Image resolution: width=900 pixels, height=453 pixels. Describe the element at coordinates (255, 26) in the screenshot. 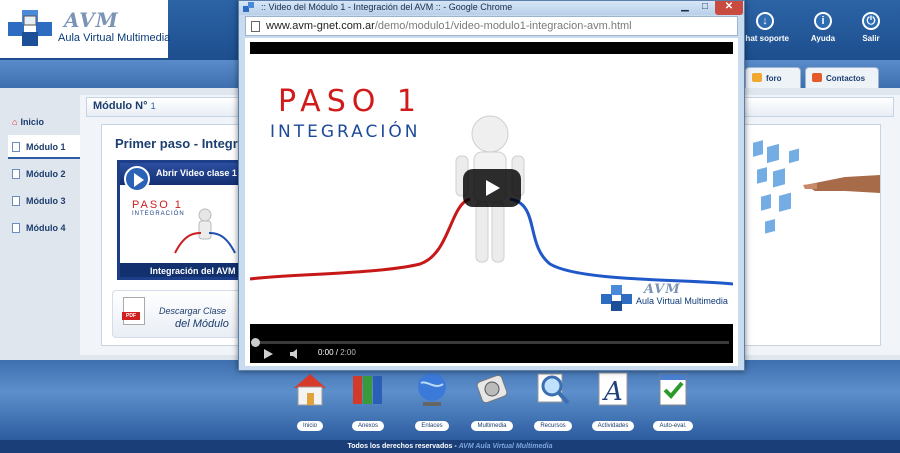

I see `page-icon` at that location.